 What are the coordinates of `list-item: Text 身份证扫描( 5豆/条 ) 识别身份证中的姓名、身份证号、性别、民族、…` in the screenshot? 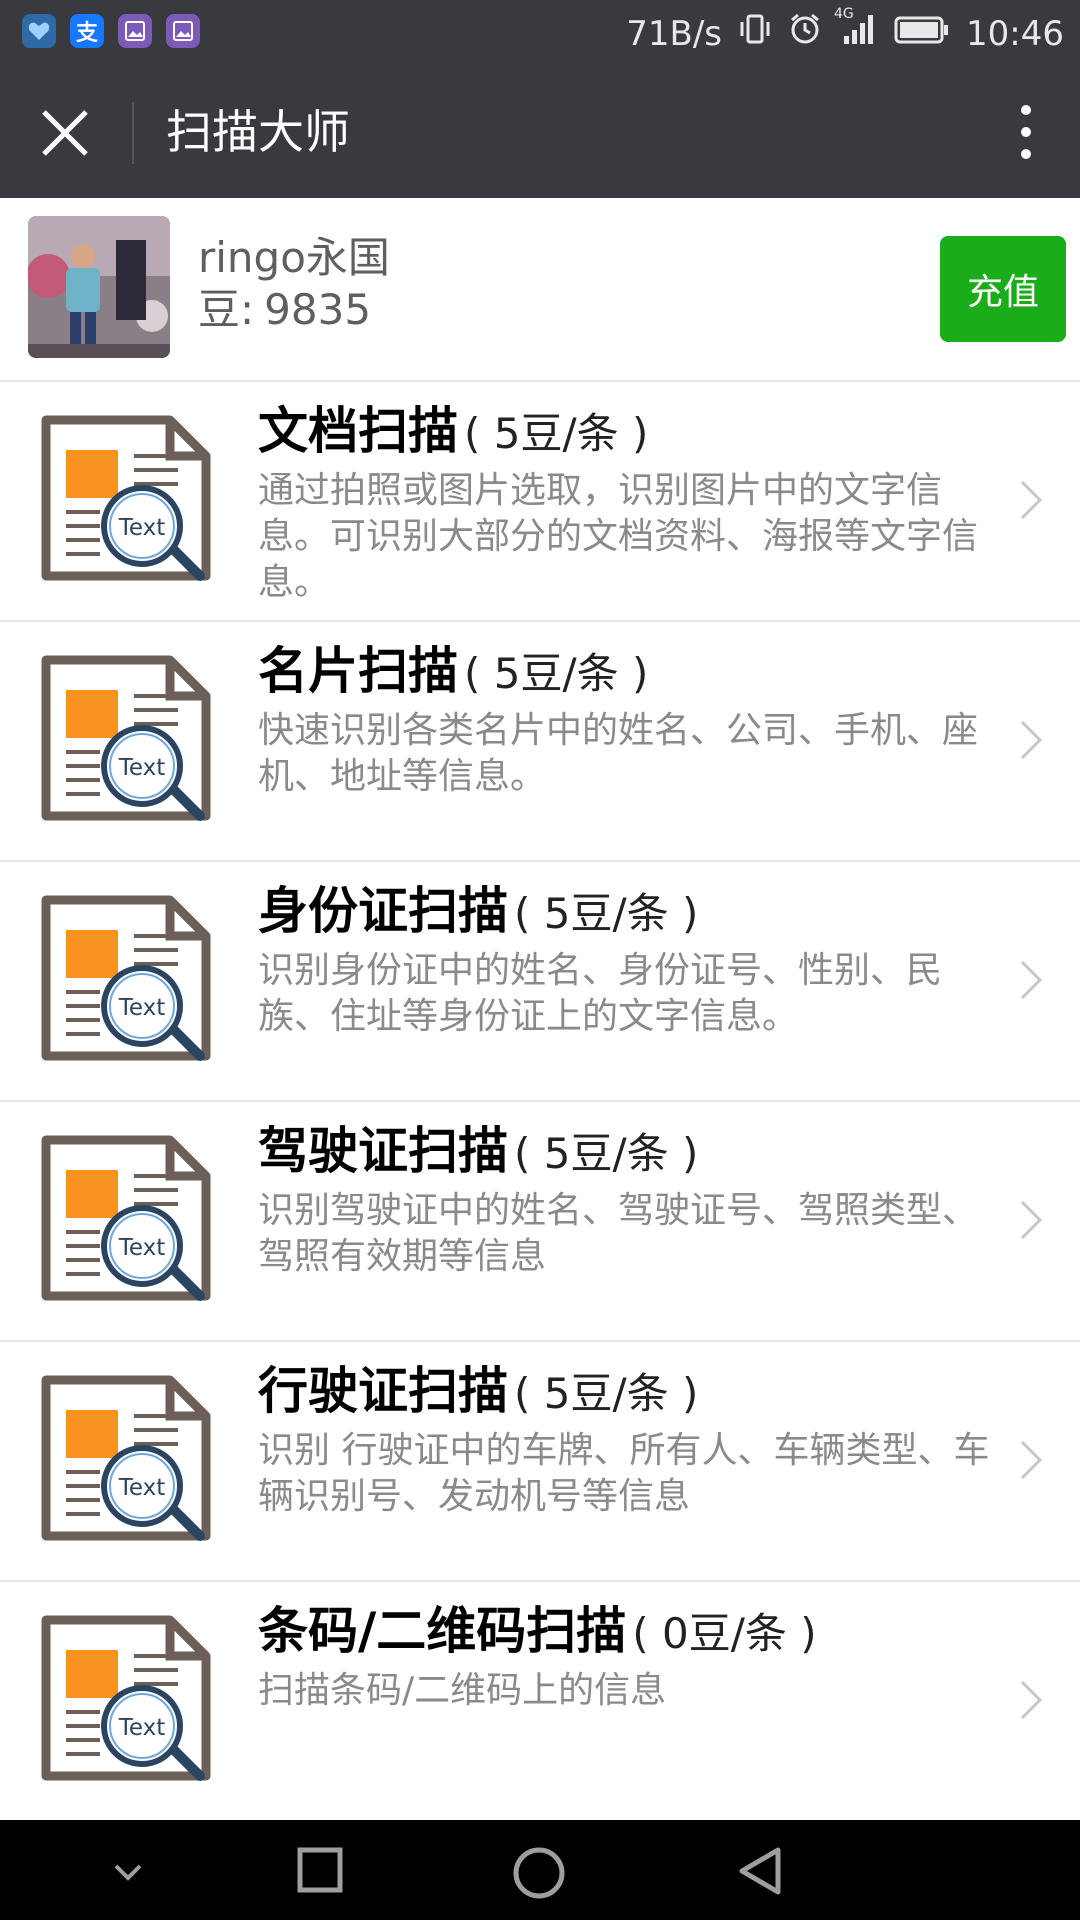 It's located at (540, 982).